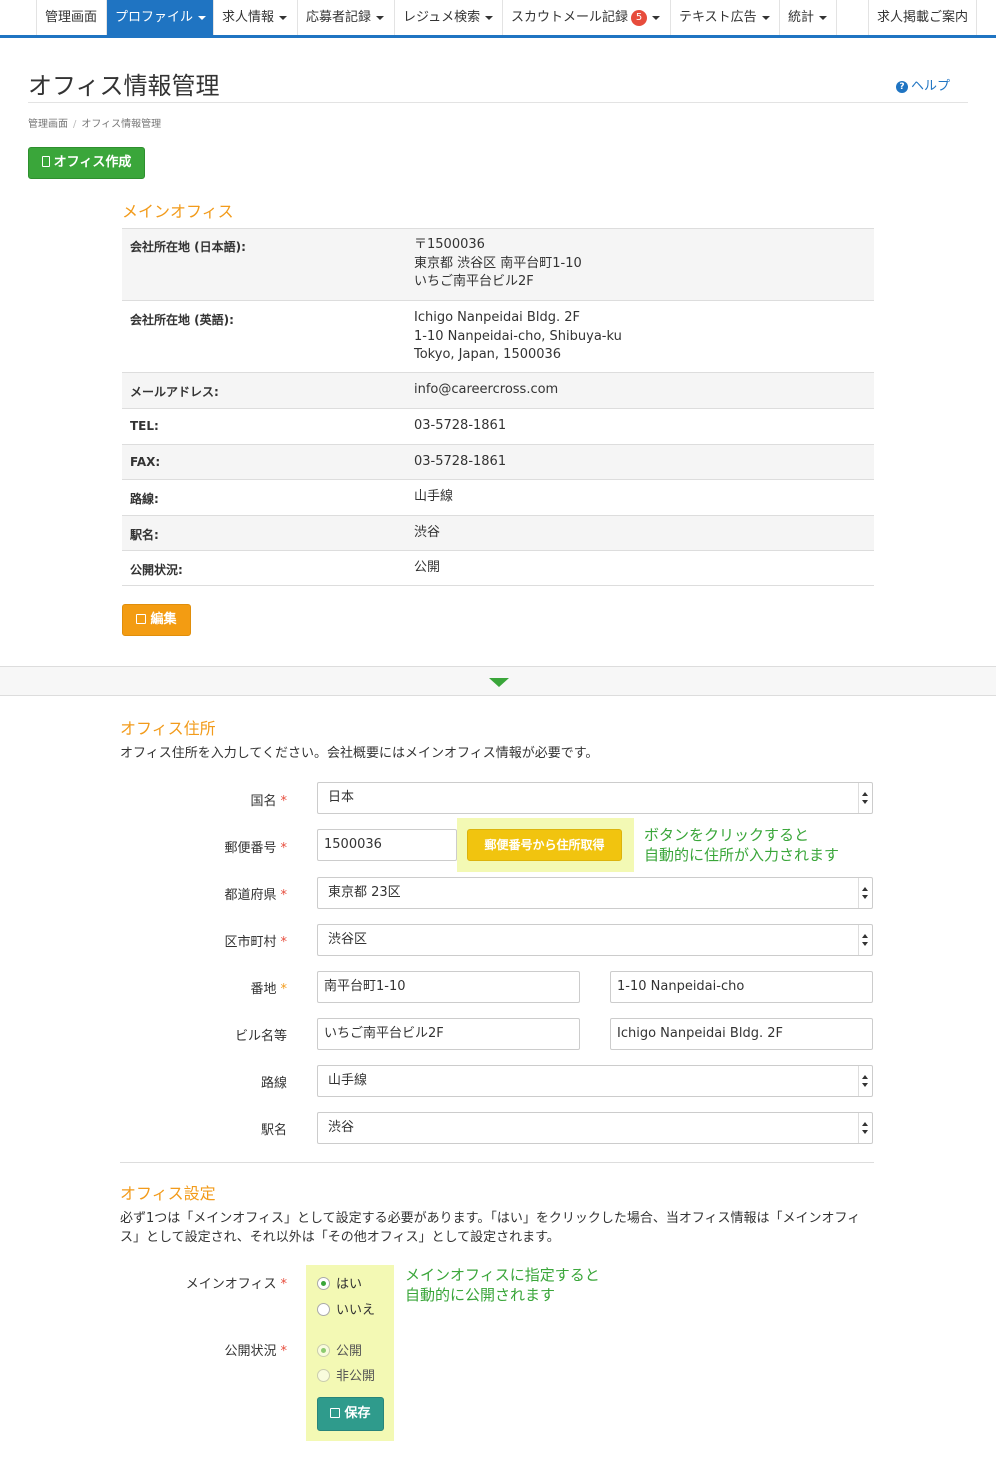  What do you see at coordinates (250, 942) in the screenshot?
I see `label-text: 区市町村` at bounding box center [250, 942].